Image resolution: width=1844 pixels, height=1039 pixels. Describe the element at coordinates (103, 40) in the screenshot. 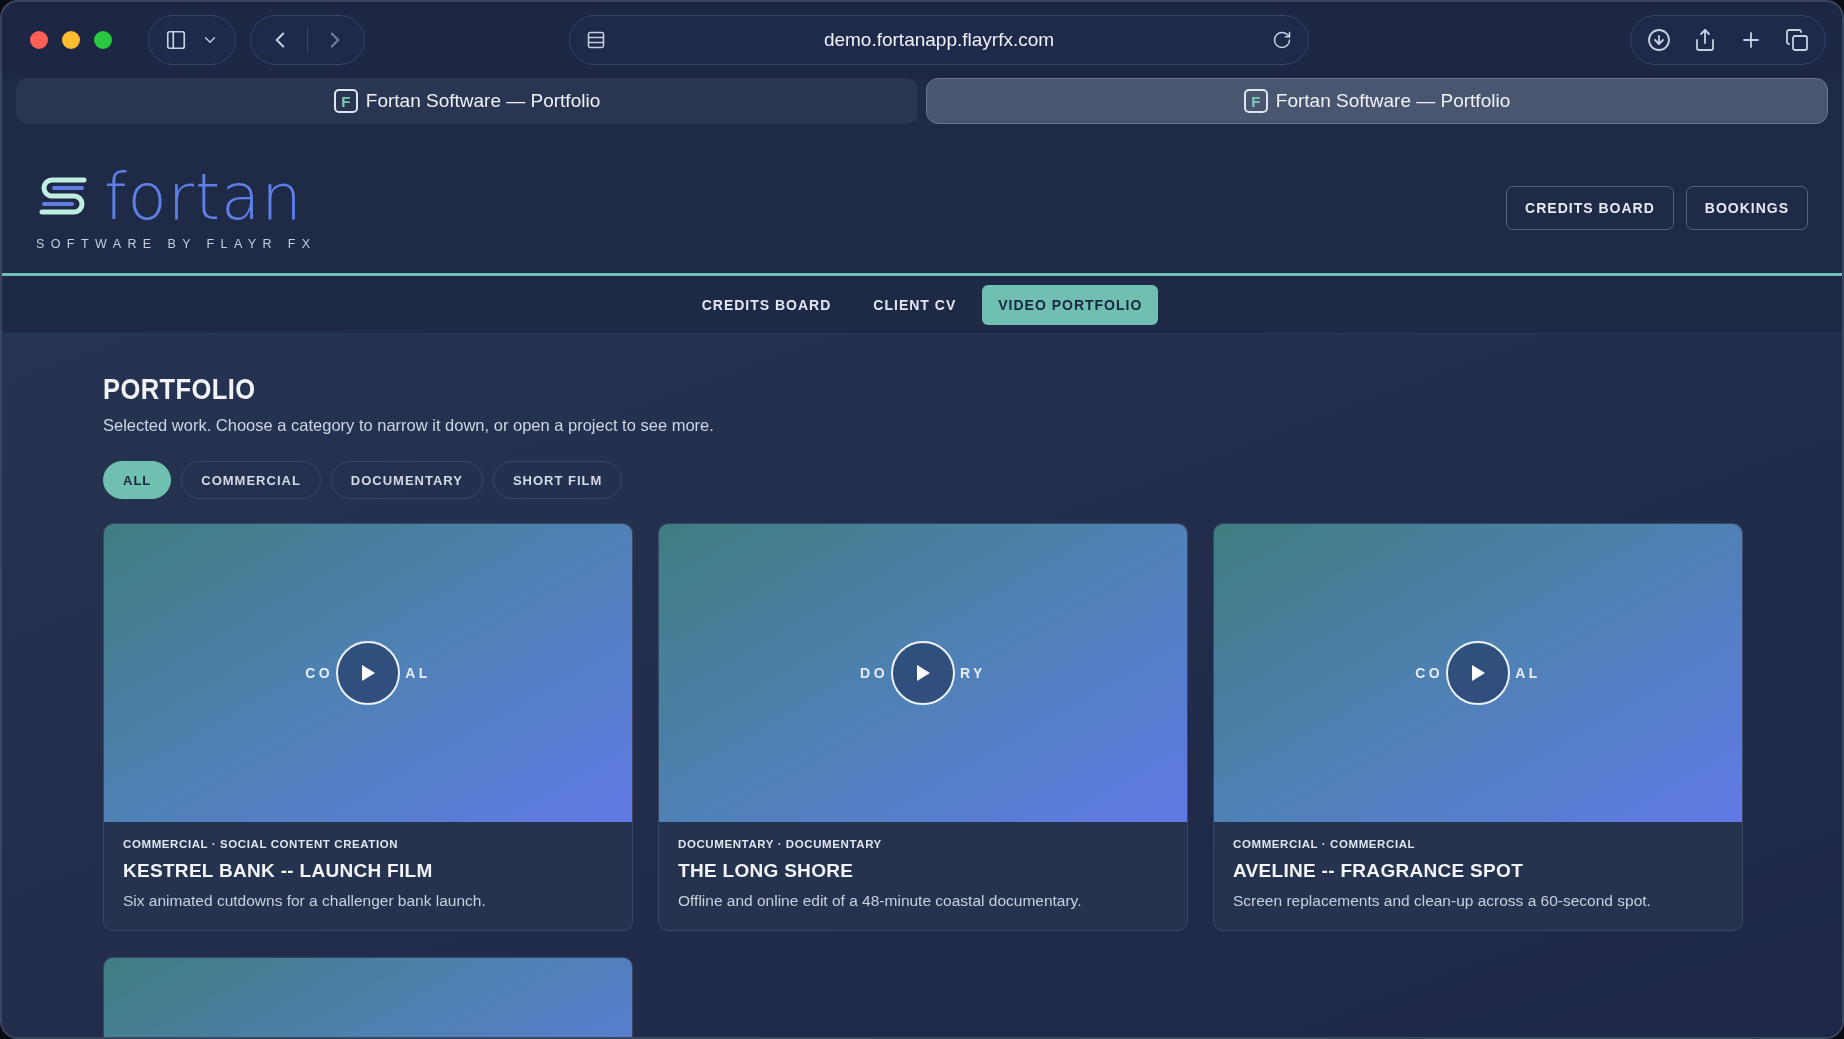

I see `maximize-button` at that location.